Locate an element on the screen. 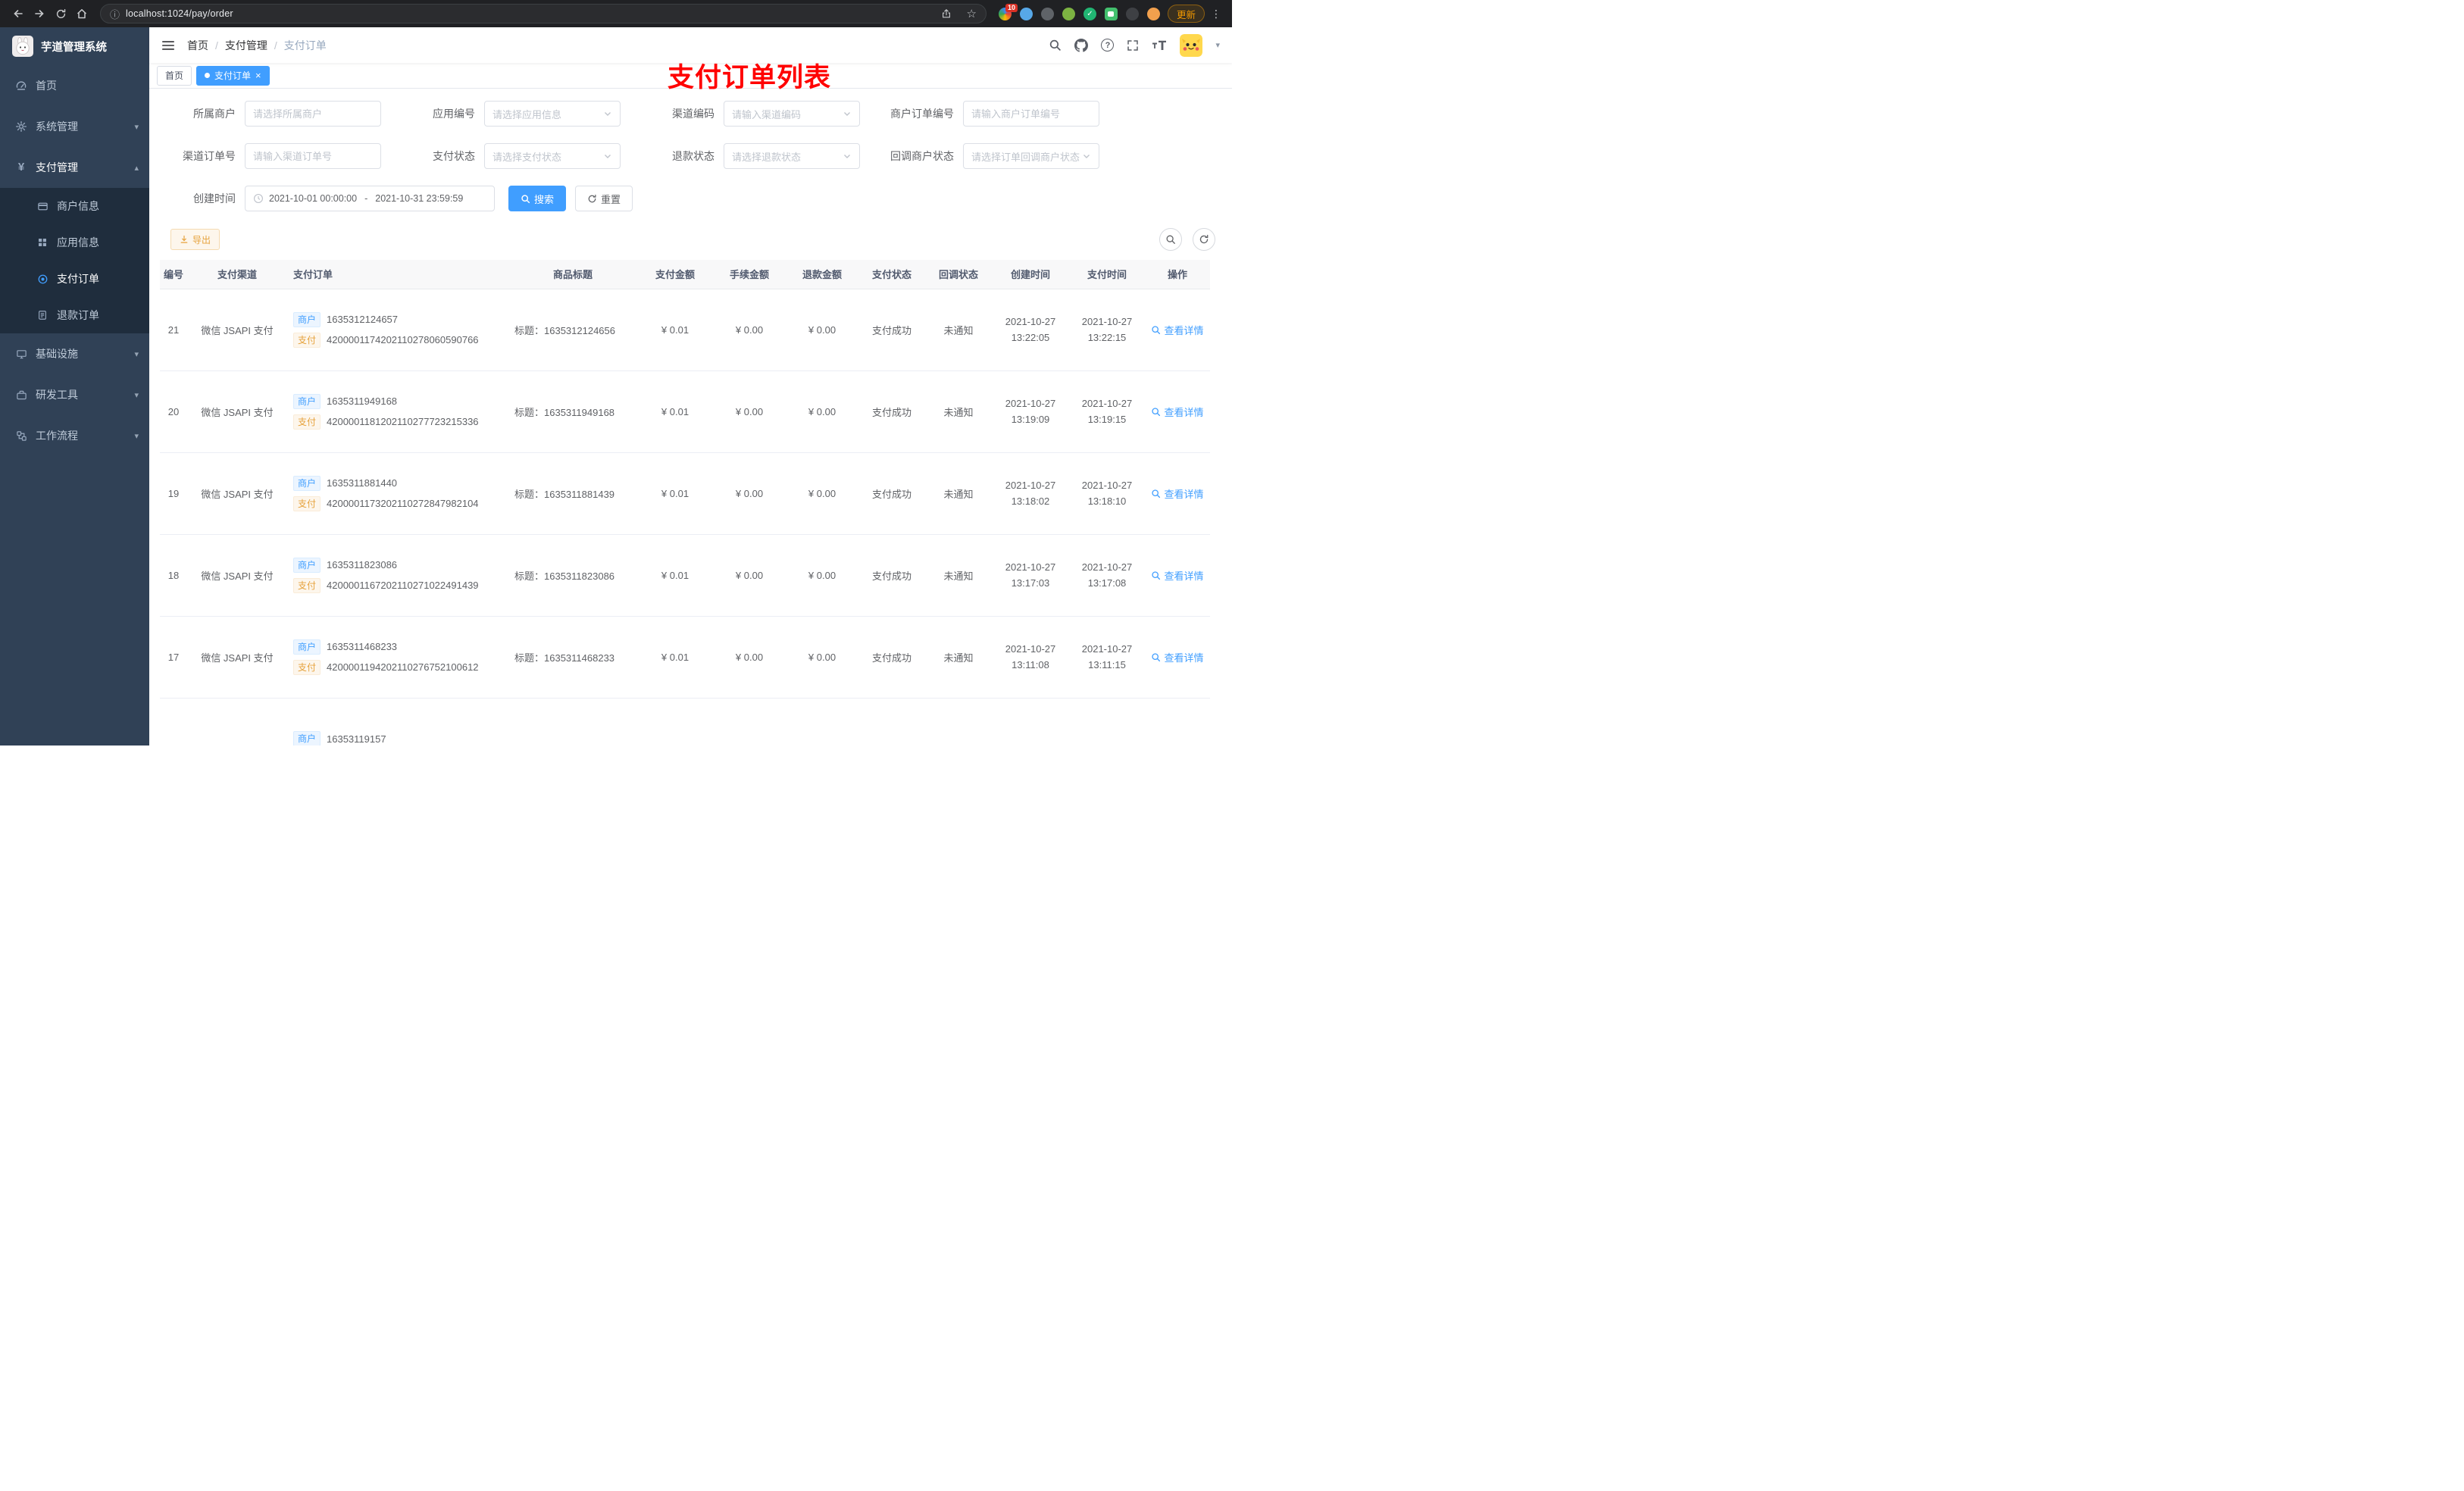 This screenshot has height=1491, width=2464. help-icon: ? is located at coordinates (1108, 45).